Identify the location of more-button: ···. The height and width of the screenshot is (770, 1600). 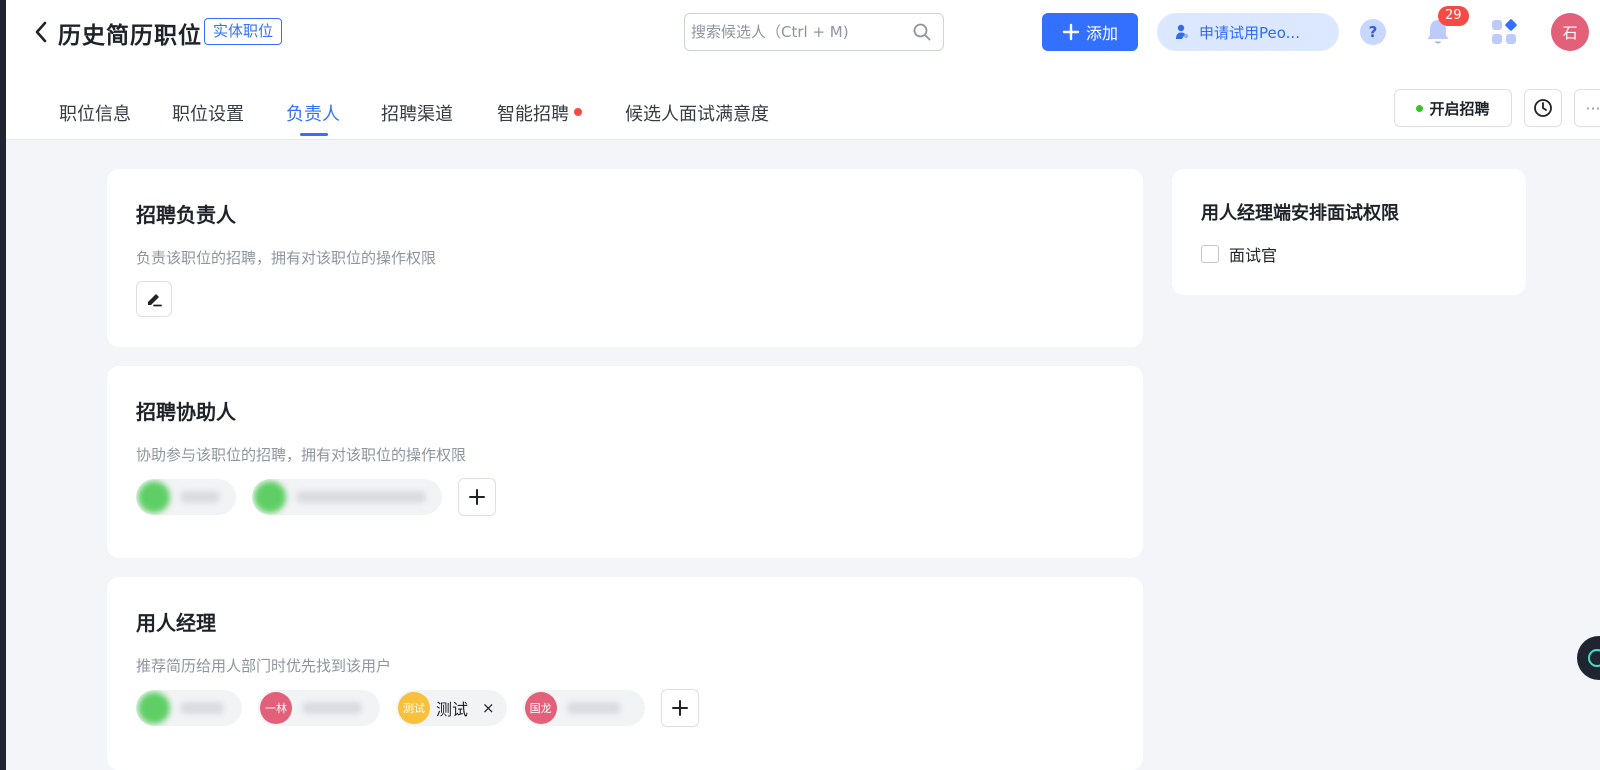
(1587, 108).